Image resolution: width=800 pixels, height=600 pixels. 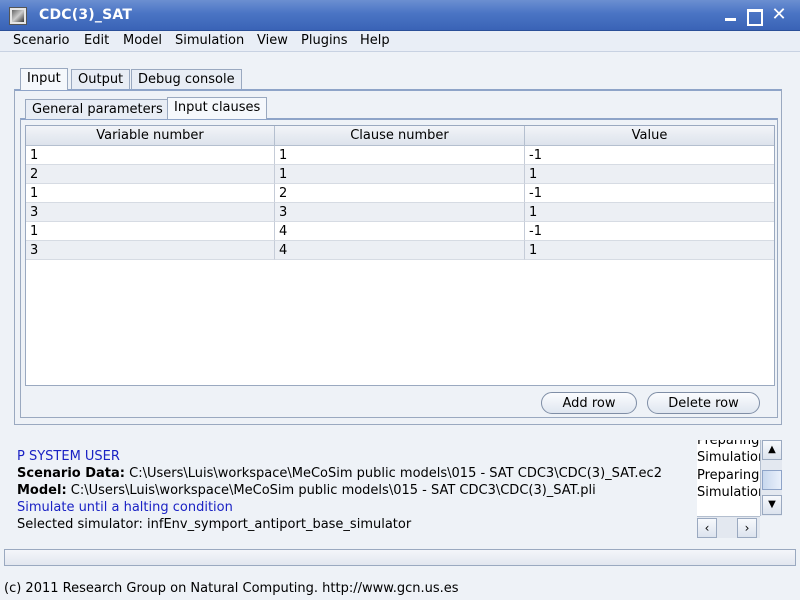 What do you see at coordinates (272, 40) in the screenshot?
I see `menu-view: View` at bounding box center [272, 40].